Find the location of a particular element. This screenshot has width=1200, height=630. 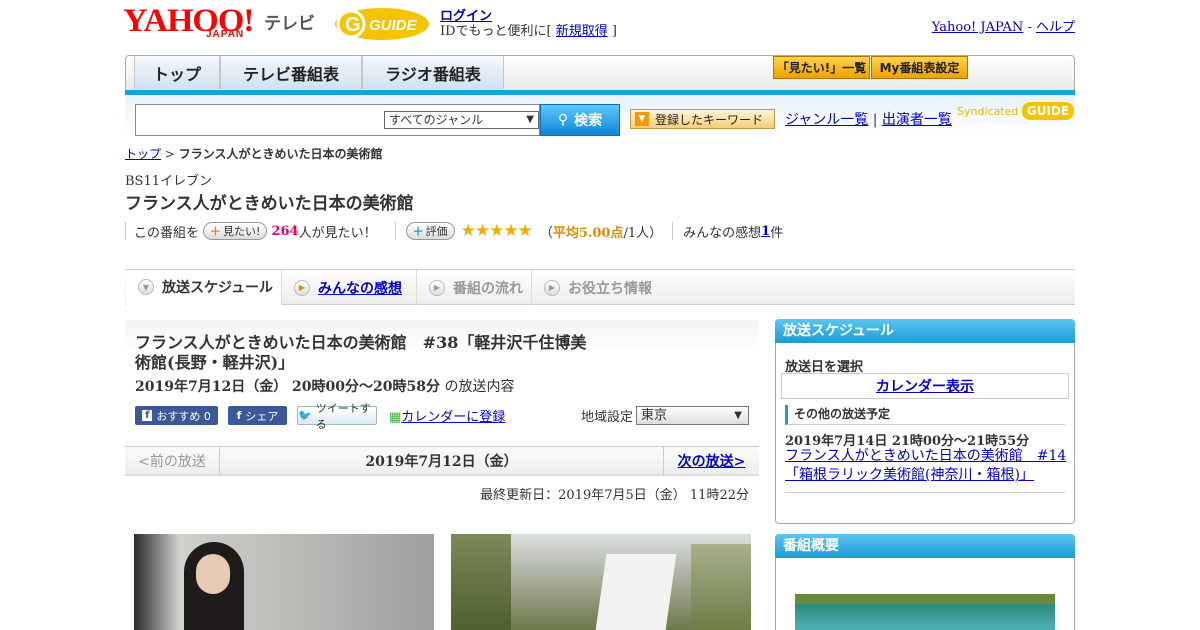

summary-panel-title: 番組概要 is located at coordinates (925, 546).